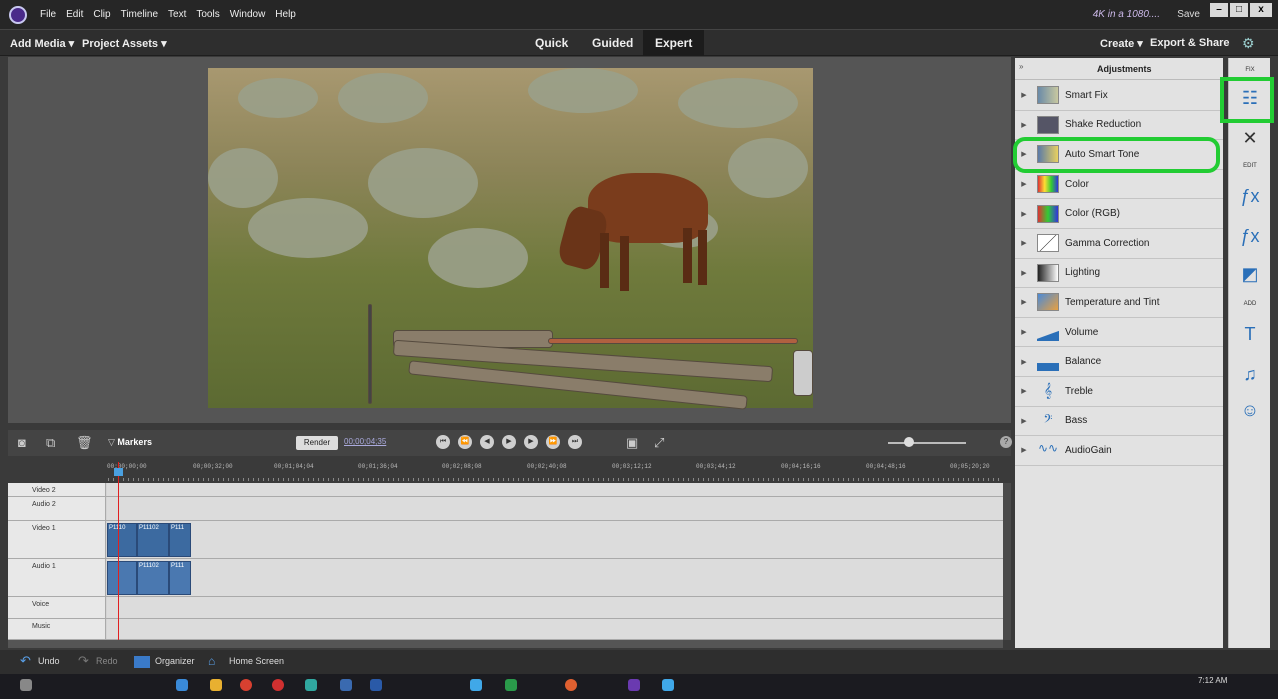  I want to click on playhead-handle, so click(118, 472).